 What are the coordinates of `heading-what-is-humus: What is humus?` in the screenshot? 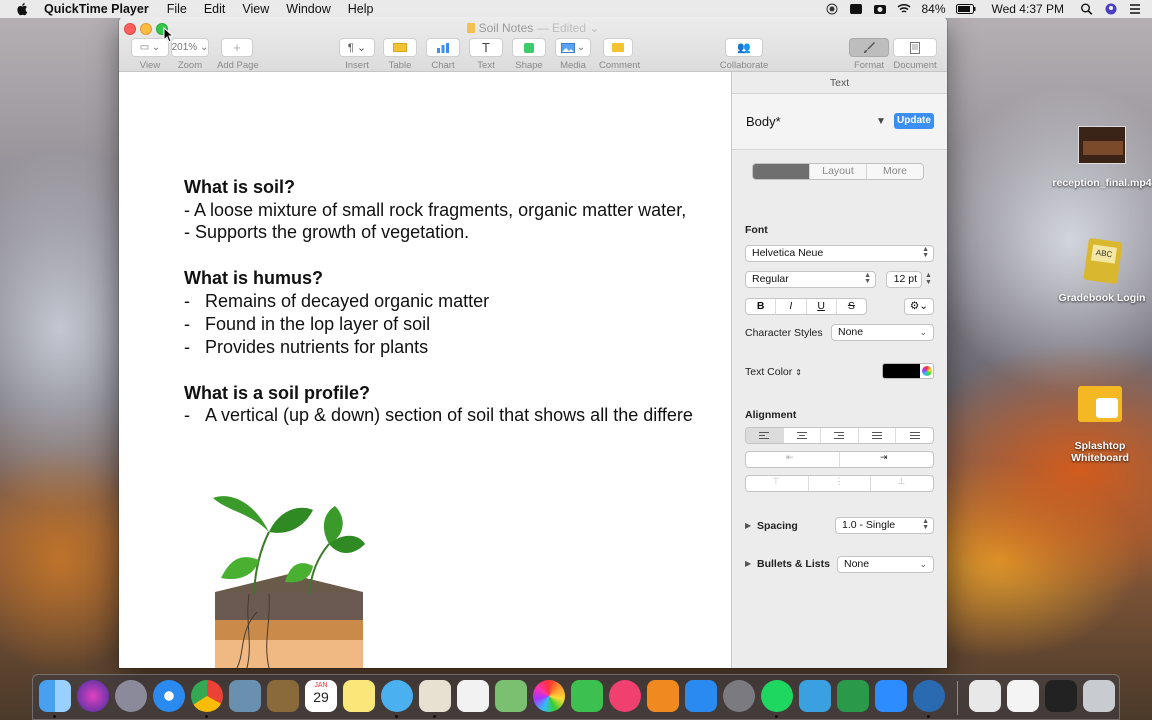 It's located at (253, 278).